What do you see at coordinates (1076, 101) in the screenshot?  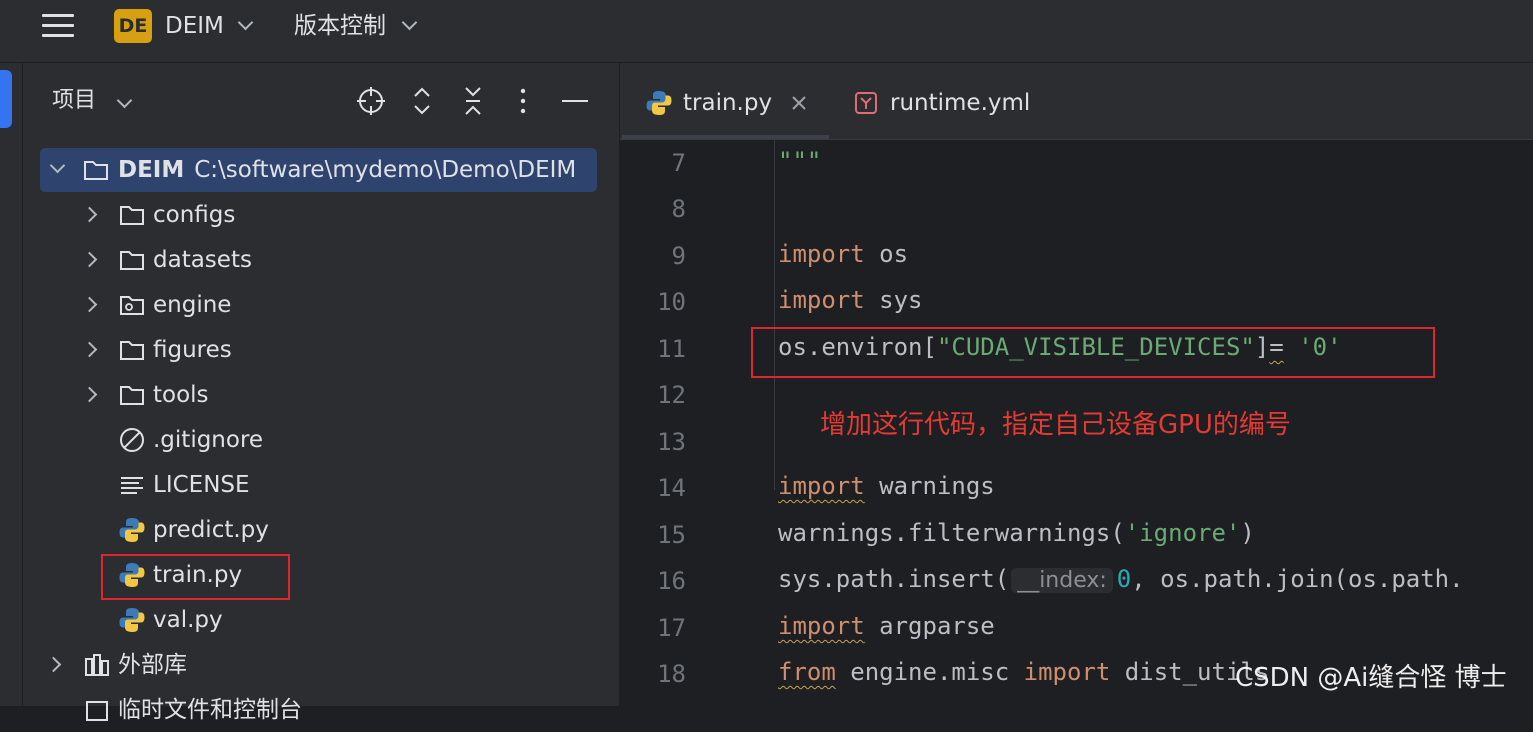 I see `editor-tab-bar: train.py runtime.yml` at bounding box center [1076, 101].